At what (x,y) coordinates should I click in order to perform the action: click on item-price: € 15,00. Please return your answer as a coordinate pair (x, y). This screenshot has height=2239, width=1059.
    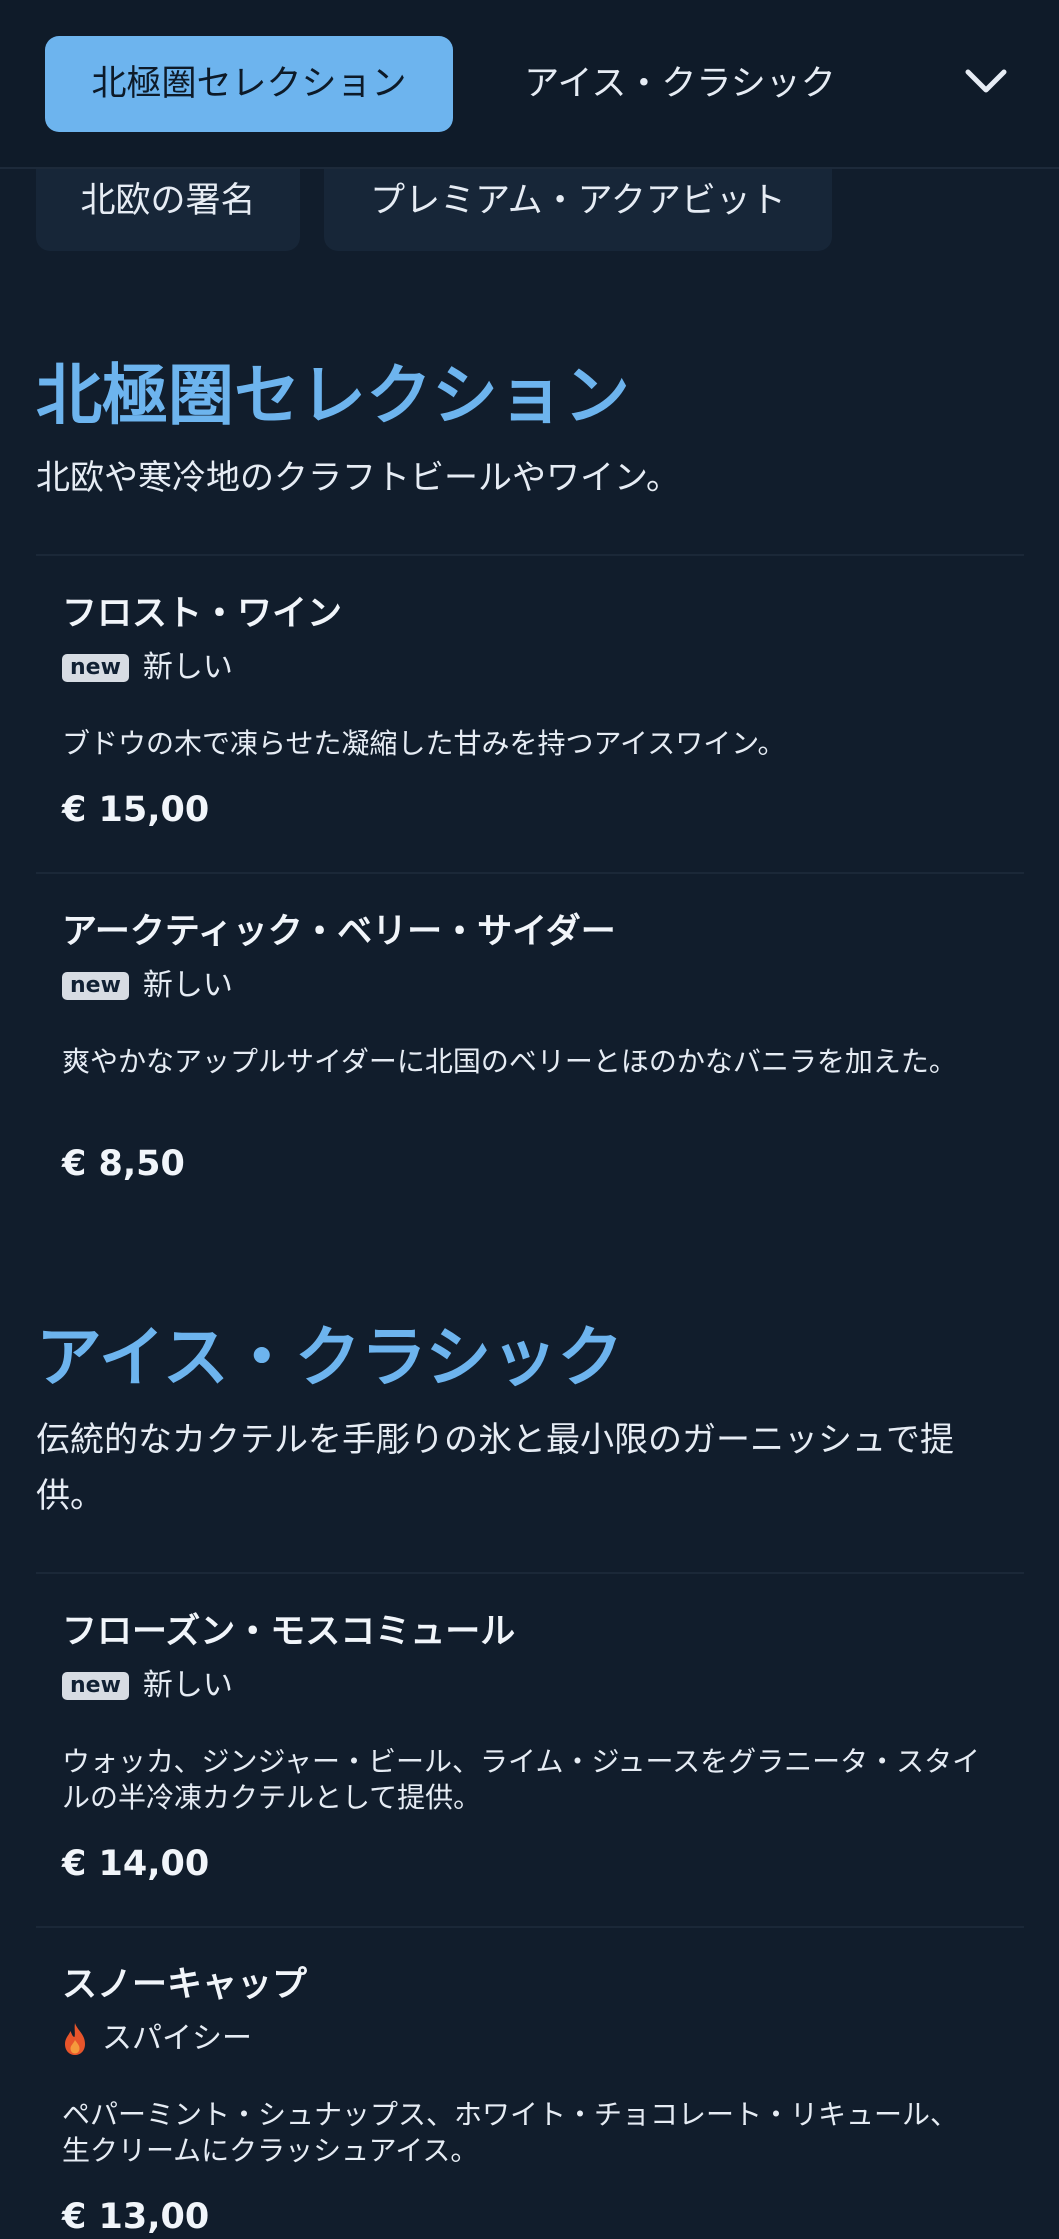
    Looking at the image, I should click on (136, 810).